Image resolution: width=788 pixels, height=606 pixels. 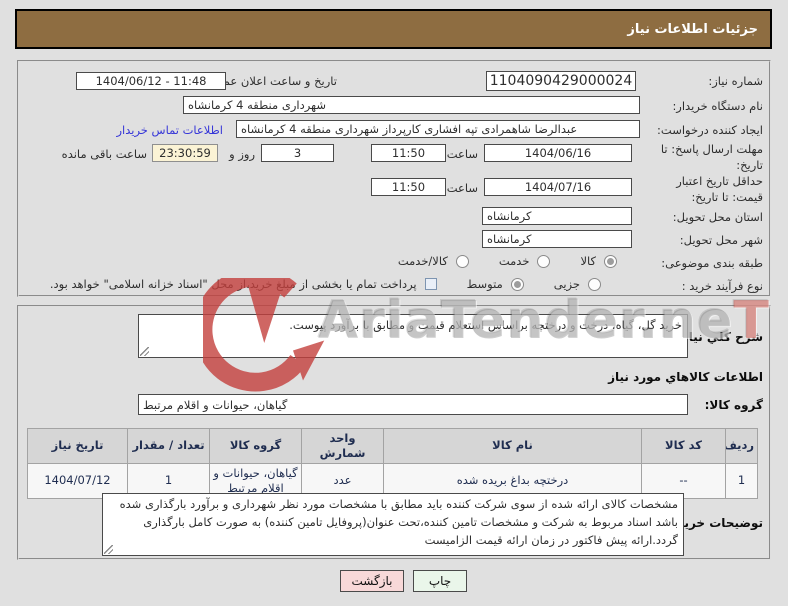 I want to click on delivery-city-field: کرمانشاه, so click(x=557, y=239).